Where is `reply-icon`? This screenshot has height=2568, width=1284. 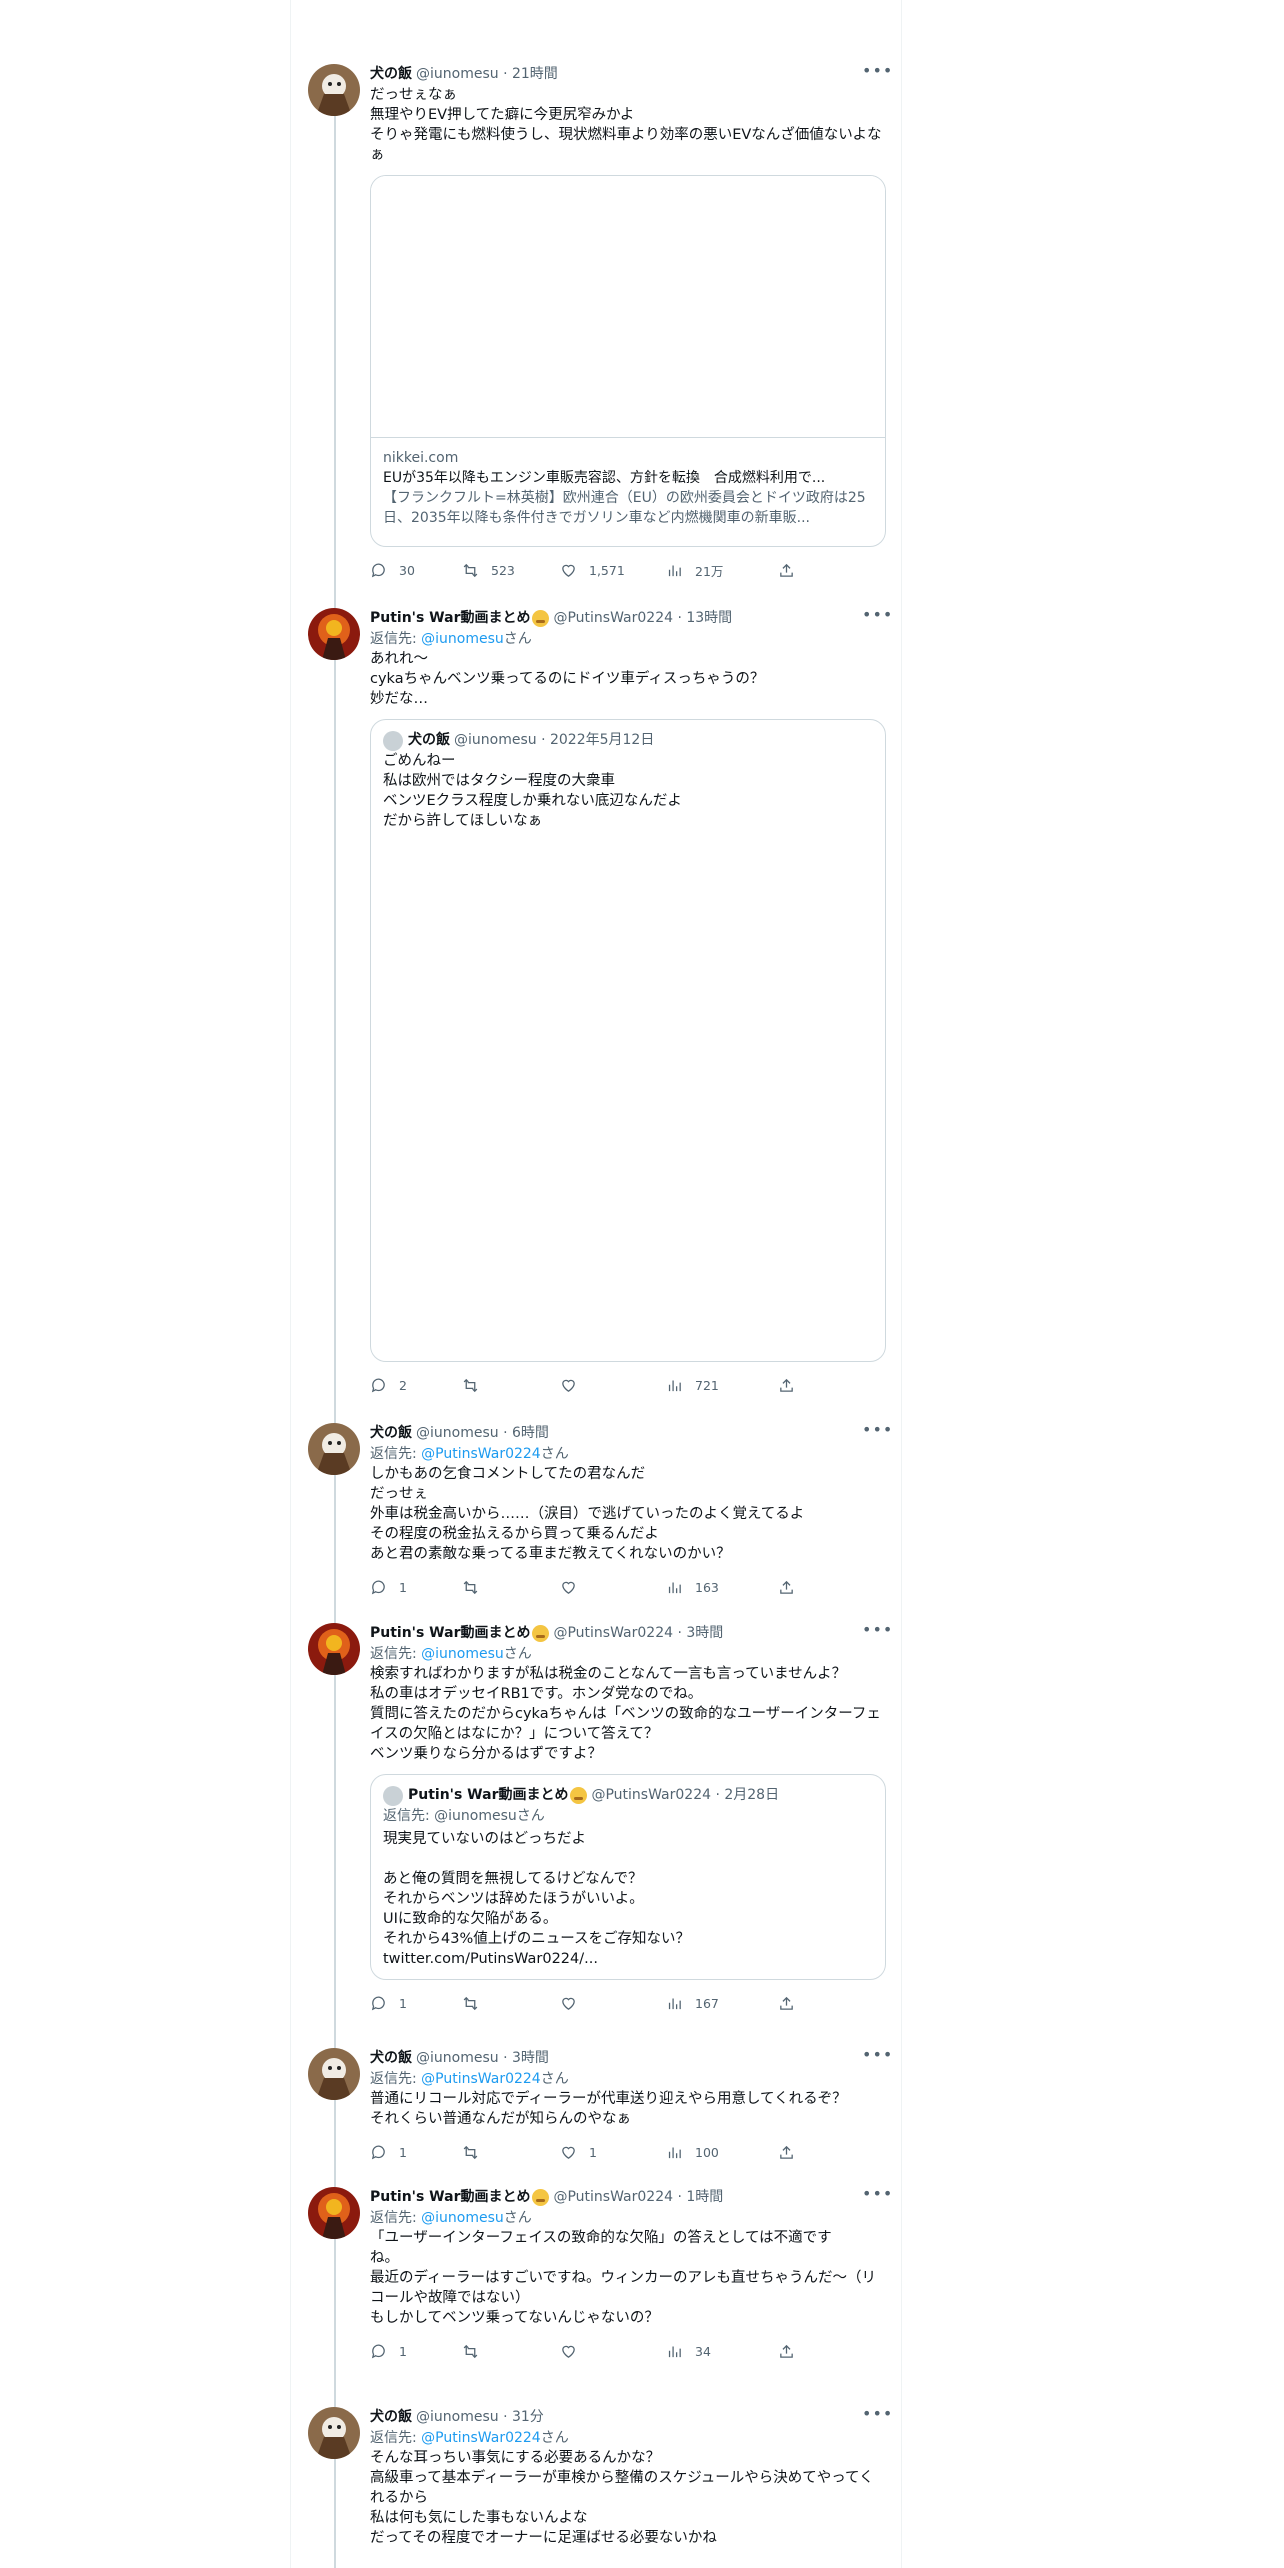 reply-icon is located at coordinates (378, 1385).